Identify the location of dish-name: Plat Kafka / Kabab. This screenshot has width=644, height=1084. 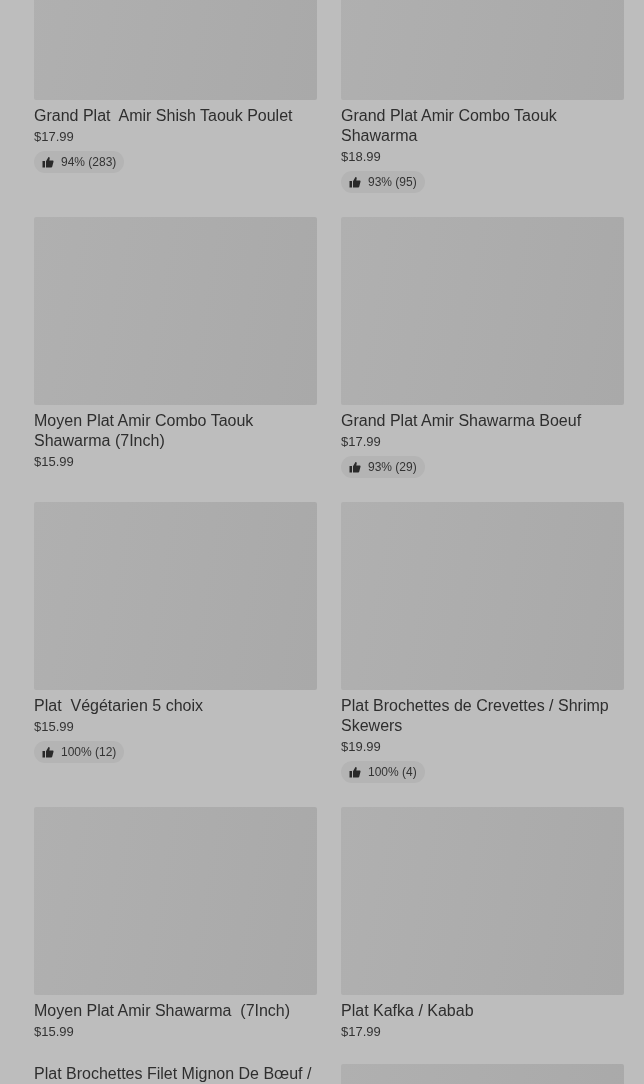
(407, 1011).